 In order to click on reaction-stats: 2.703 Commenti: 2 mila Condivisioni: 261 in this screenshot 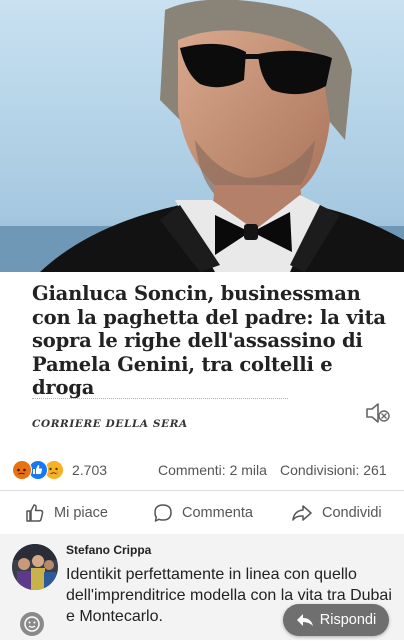, I will do `click(202, 470)`.